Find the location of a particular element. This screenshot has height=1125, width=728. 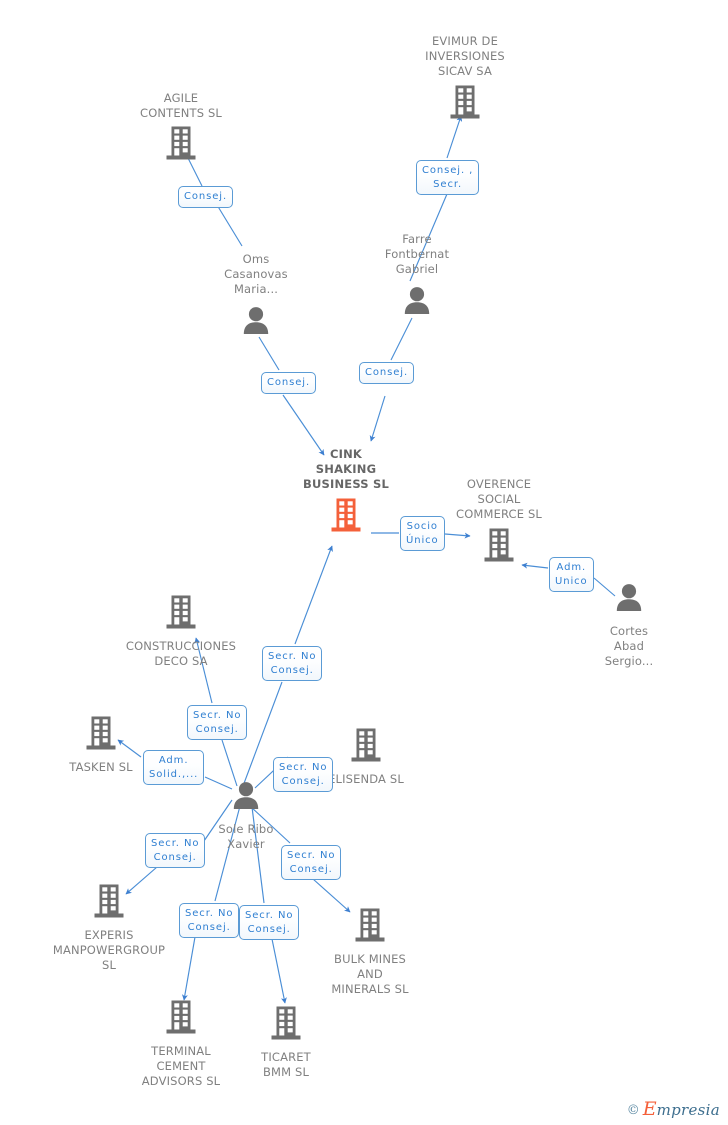

node-label: AGILE CONTENTS SL is located at coordinates (181, 105).